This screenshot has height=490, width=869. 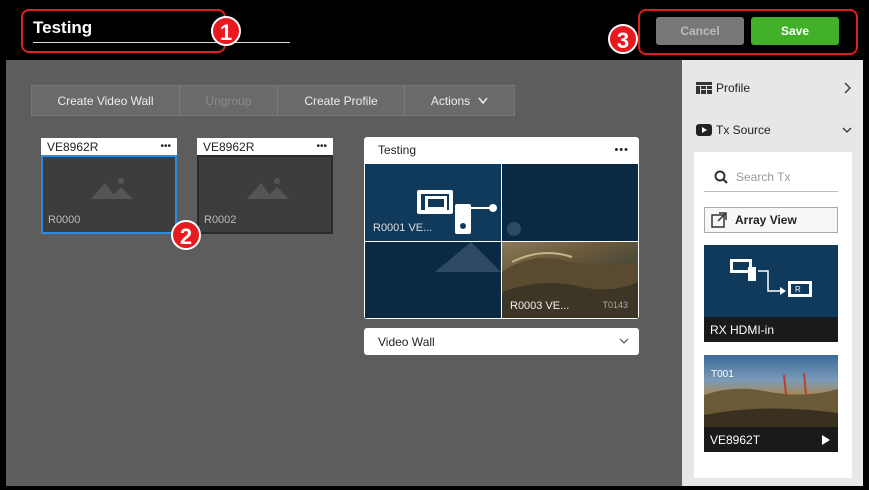 I want to click on landscape-photo, so click(x=771, y=399).